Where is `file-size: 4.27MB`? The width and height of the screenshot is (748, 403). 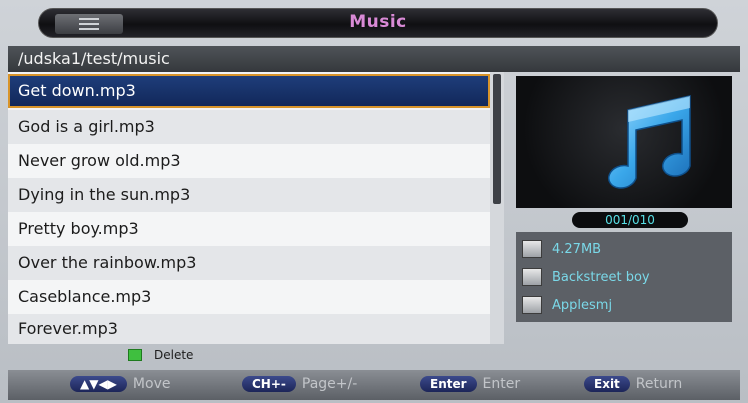
file-size: 4.27MB is located at coordinates (577, 249).